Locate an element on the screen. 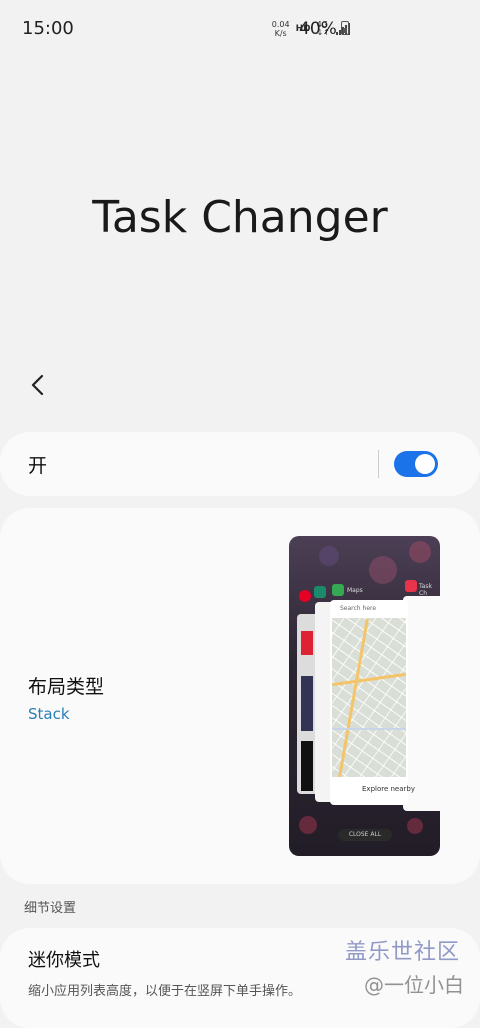 The height and width of the screenshot is (1028, 480). toggle-label: 开 is located at coordinates (38, 466).